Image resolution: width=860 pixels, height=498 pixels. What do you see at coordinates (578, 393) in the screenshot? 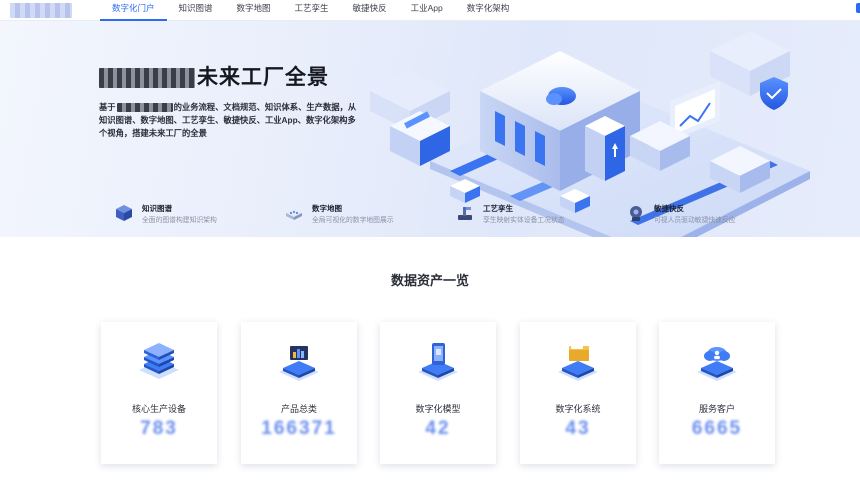
I see `asset-card-digital-systems: 数字化系统 43` at bounding box center [578, 393].